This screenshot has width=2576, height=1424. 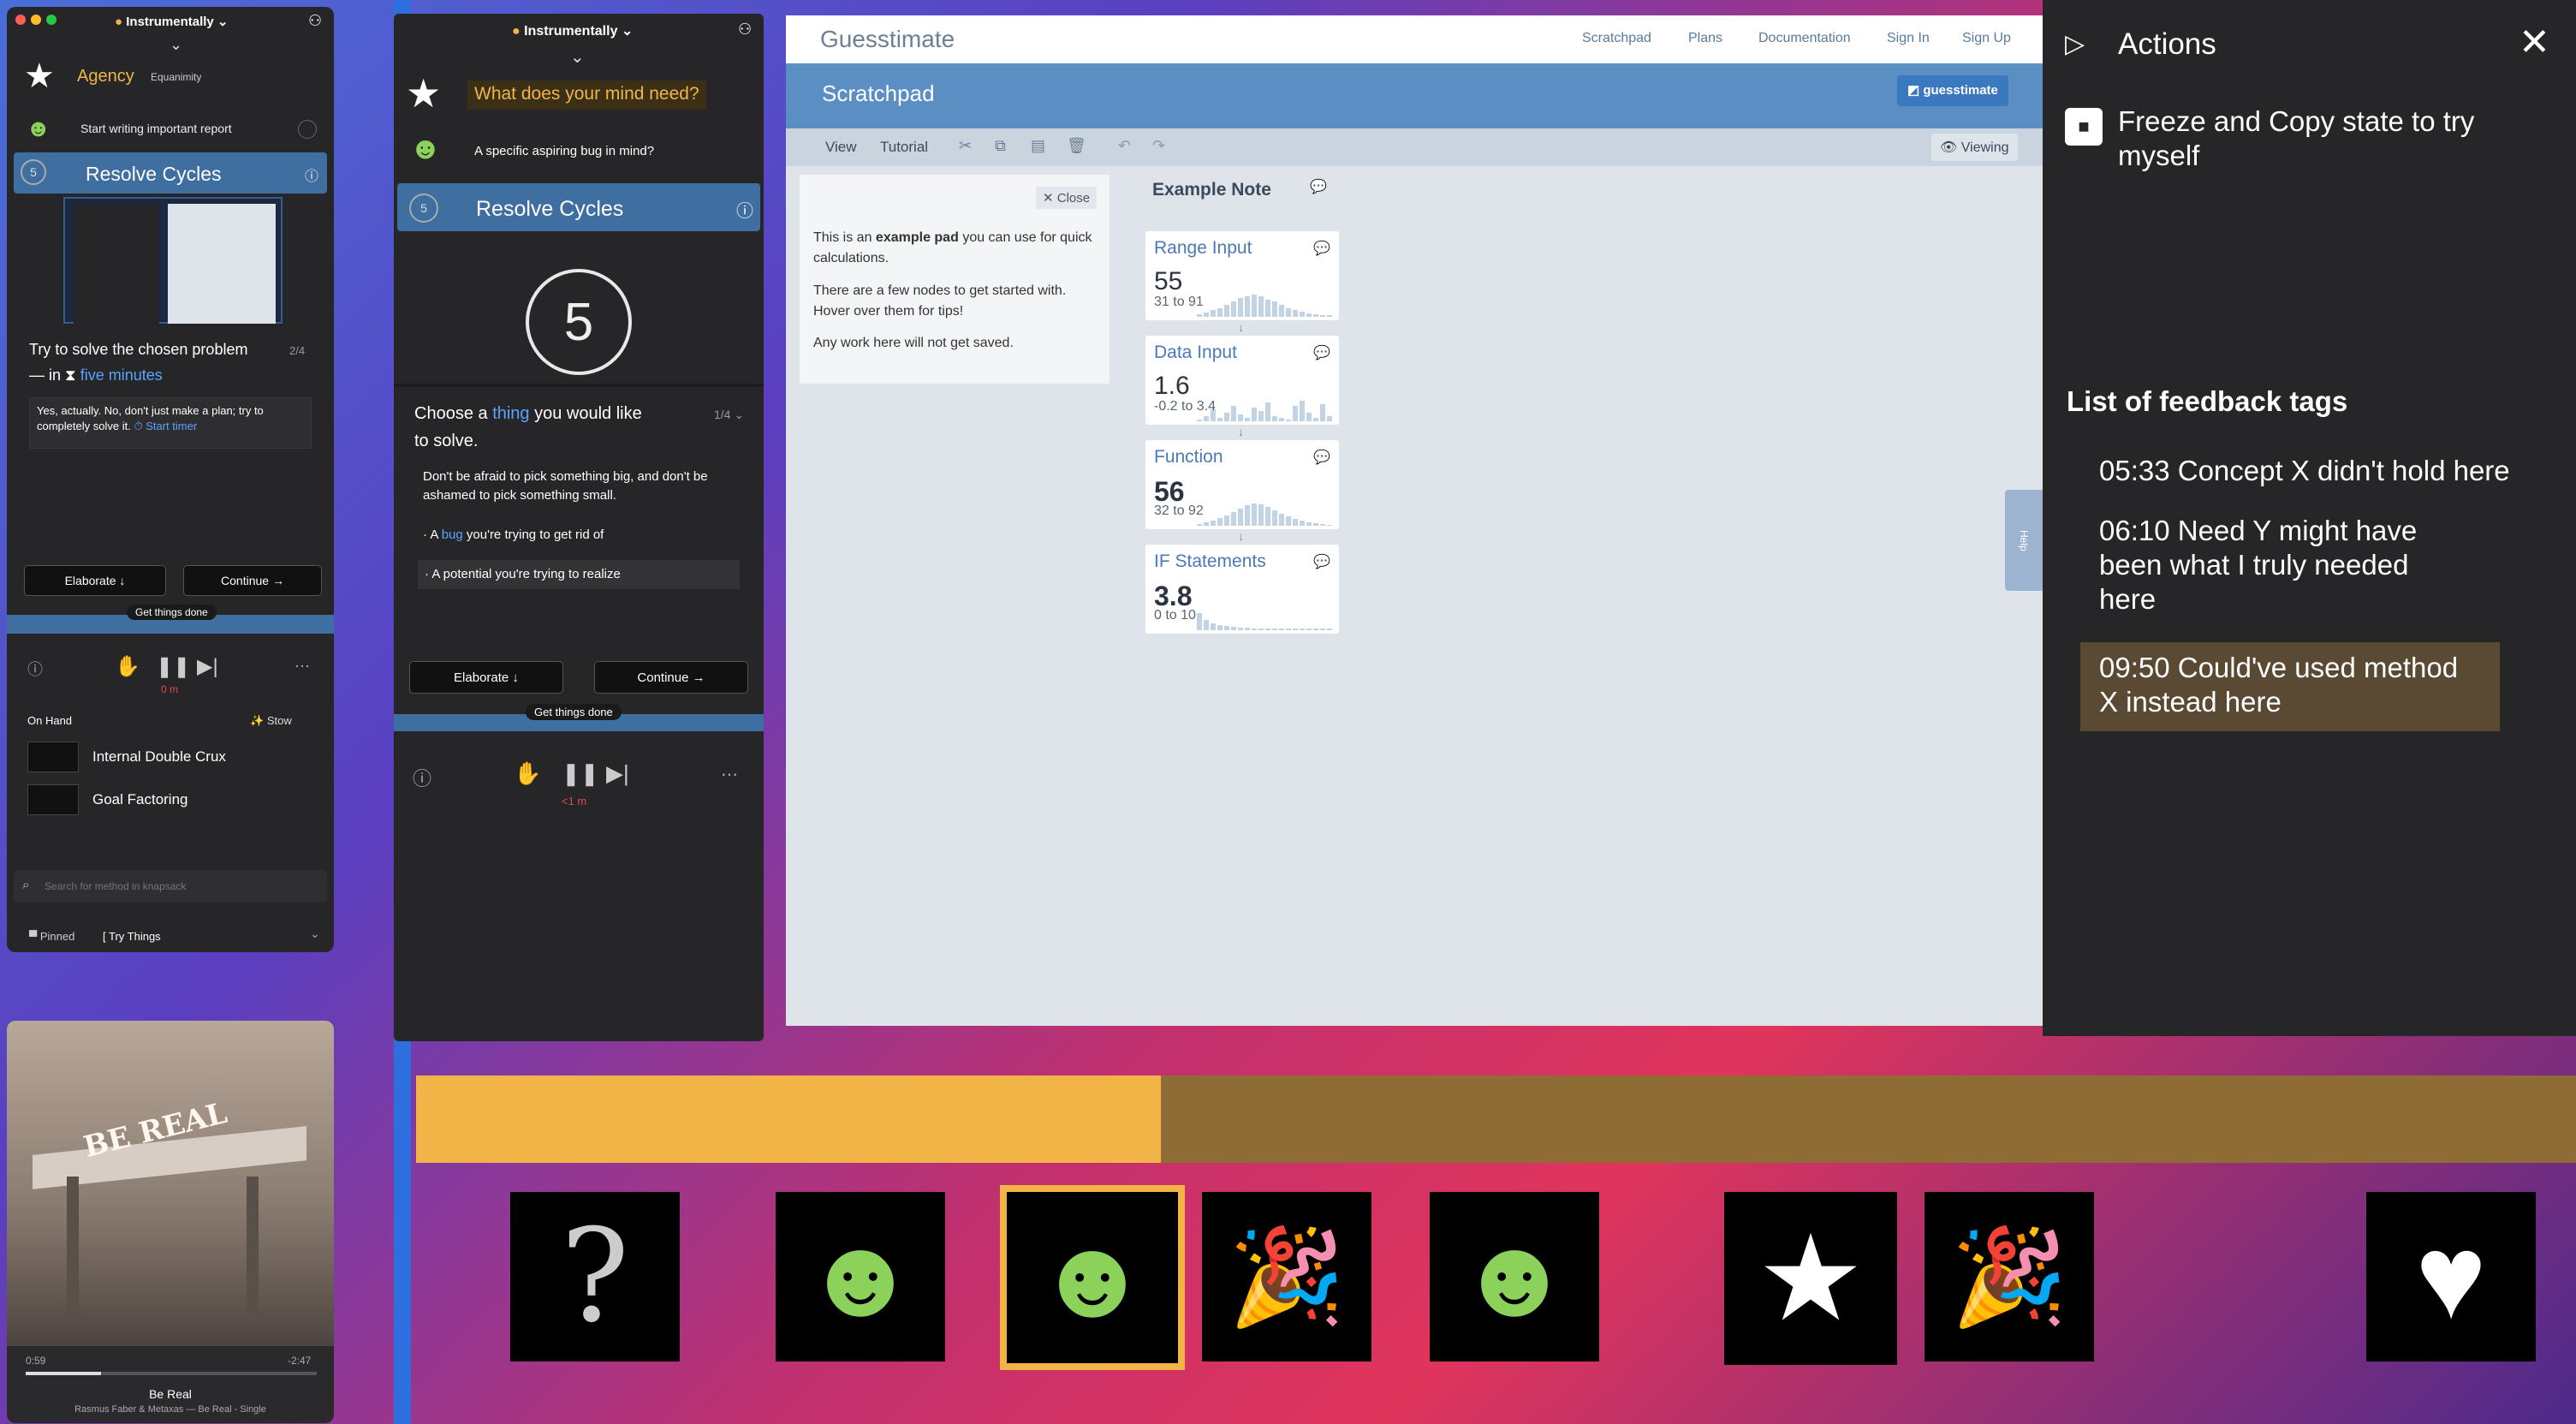 I want to click on tutorial-menu: Tutorial, so click(x=904, y=147).